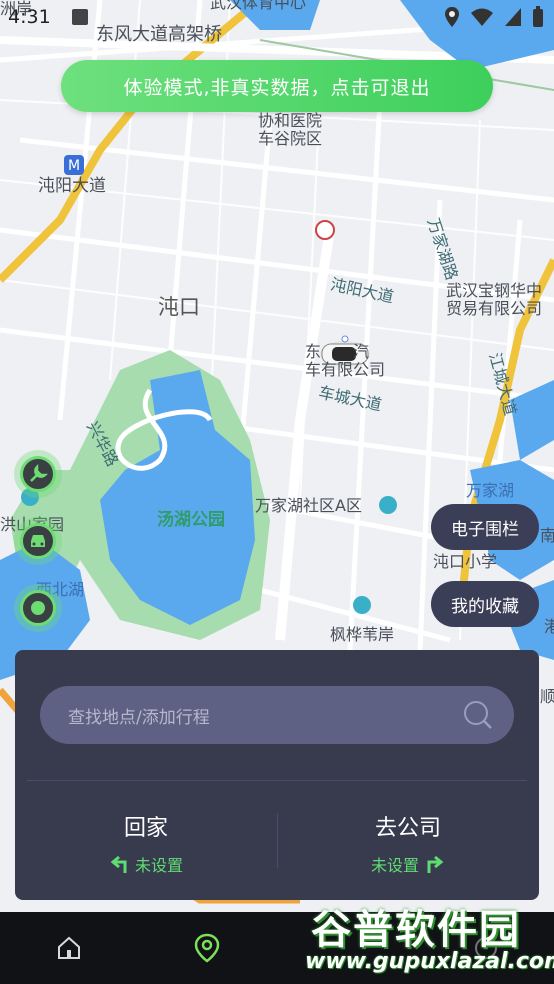 This screenshot has height=984, width=554. What do you see at coordinates (485, 527) in the screenshot?
I see `geofence-button: 电子围栏` at bounding box center [485, 527].